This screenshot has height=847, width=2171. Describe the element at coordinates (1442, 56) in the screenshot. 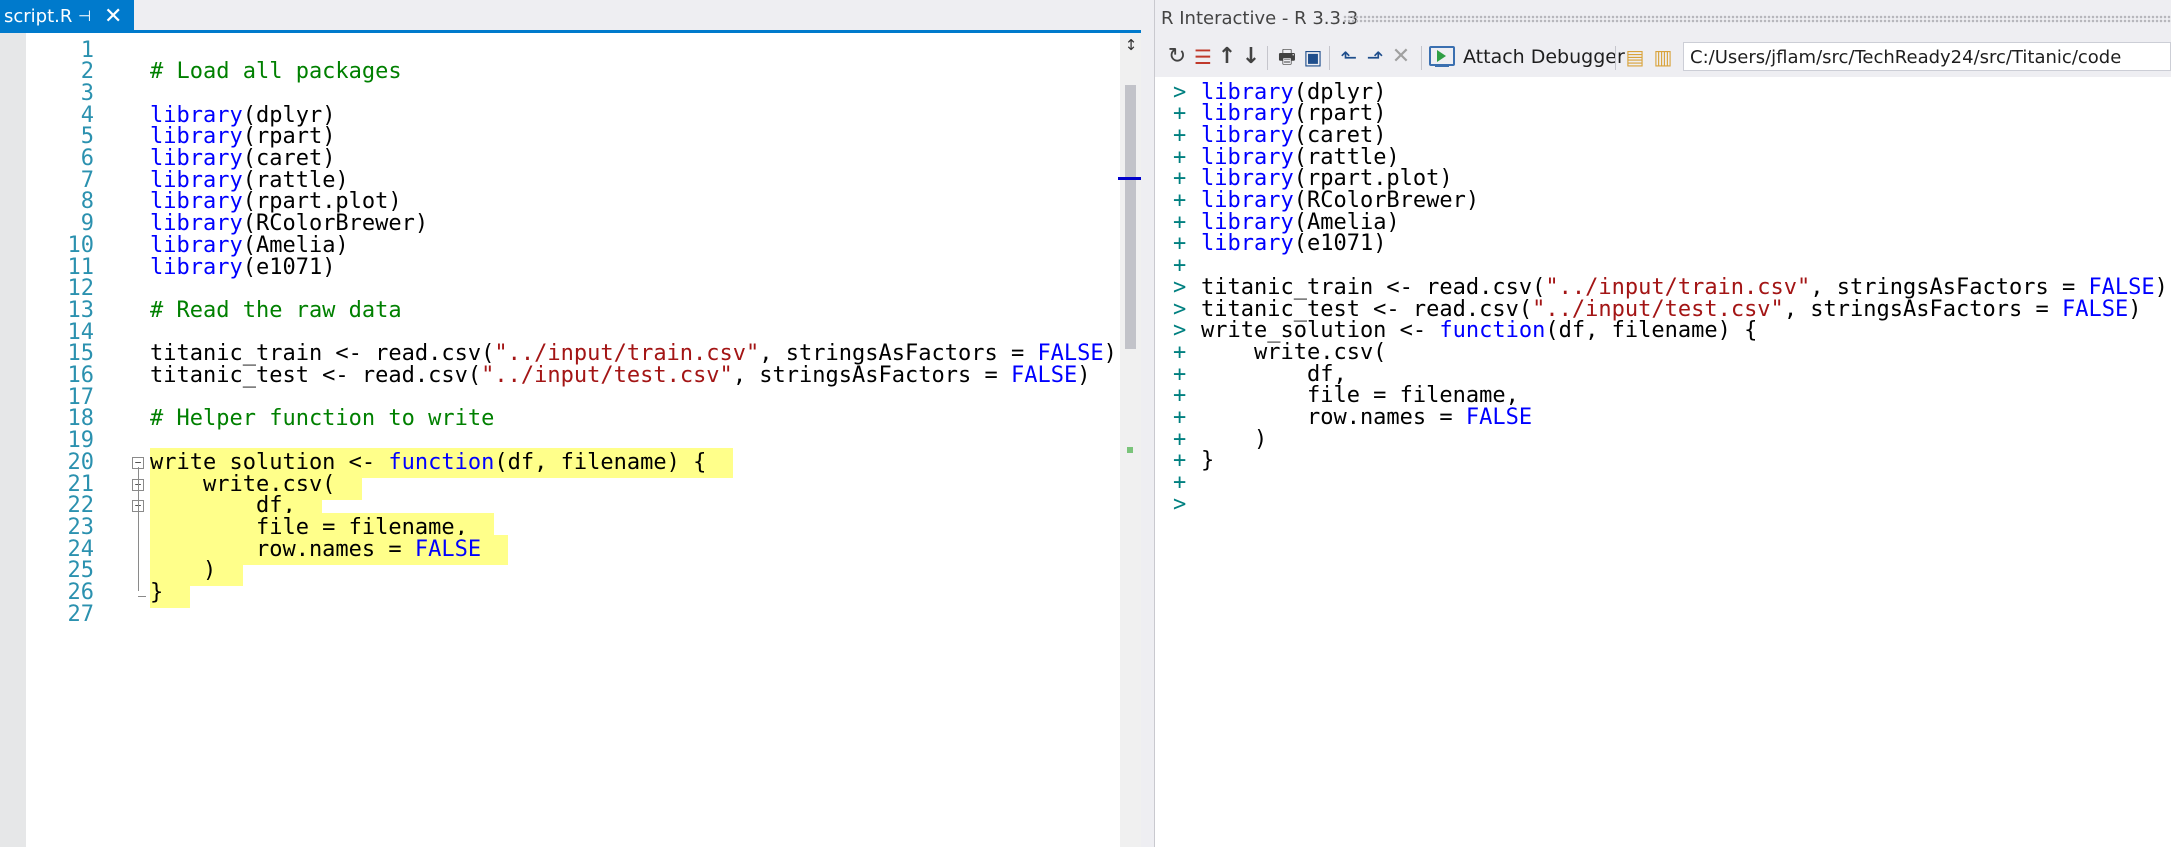

I see `attach-debugger-icon` at that location.